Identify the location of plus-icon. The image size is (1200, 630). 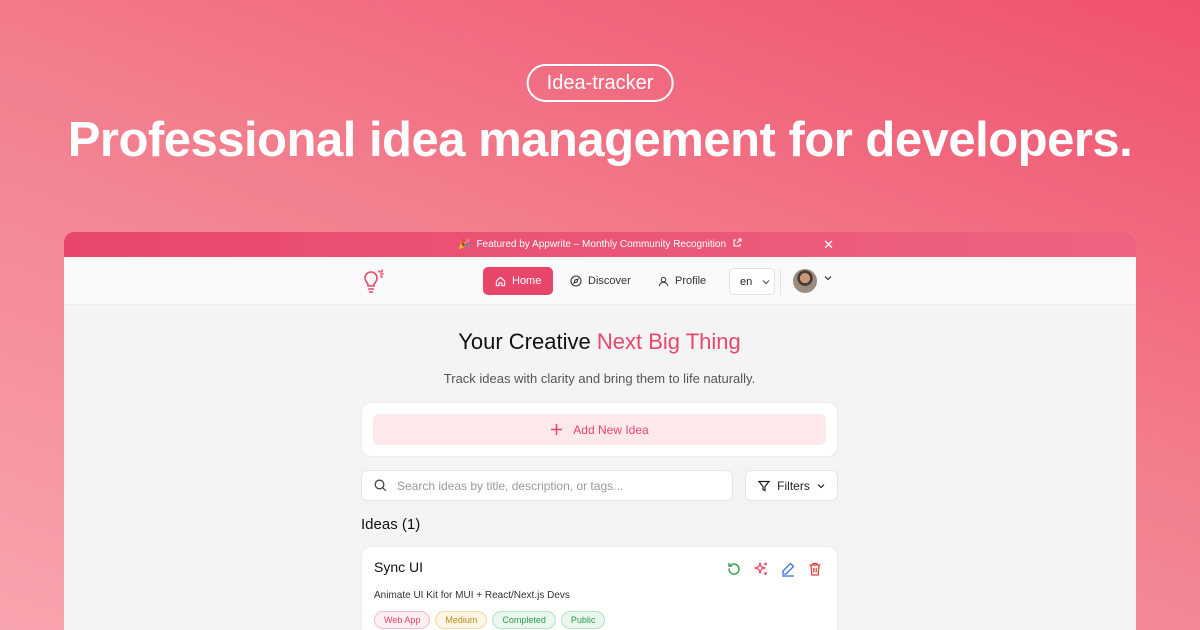
(557, 429).